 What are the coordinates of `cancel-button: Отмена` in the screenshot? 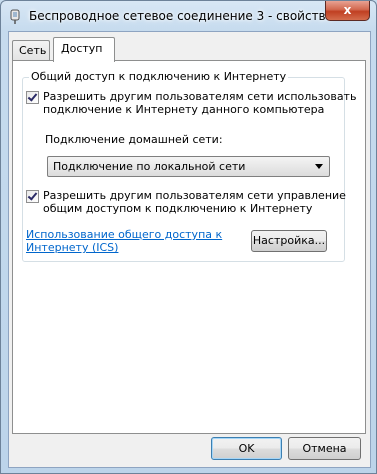 It's located at (324, 448).